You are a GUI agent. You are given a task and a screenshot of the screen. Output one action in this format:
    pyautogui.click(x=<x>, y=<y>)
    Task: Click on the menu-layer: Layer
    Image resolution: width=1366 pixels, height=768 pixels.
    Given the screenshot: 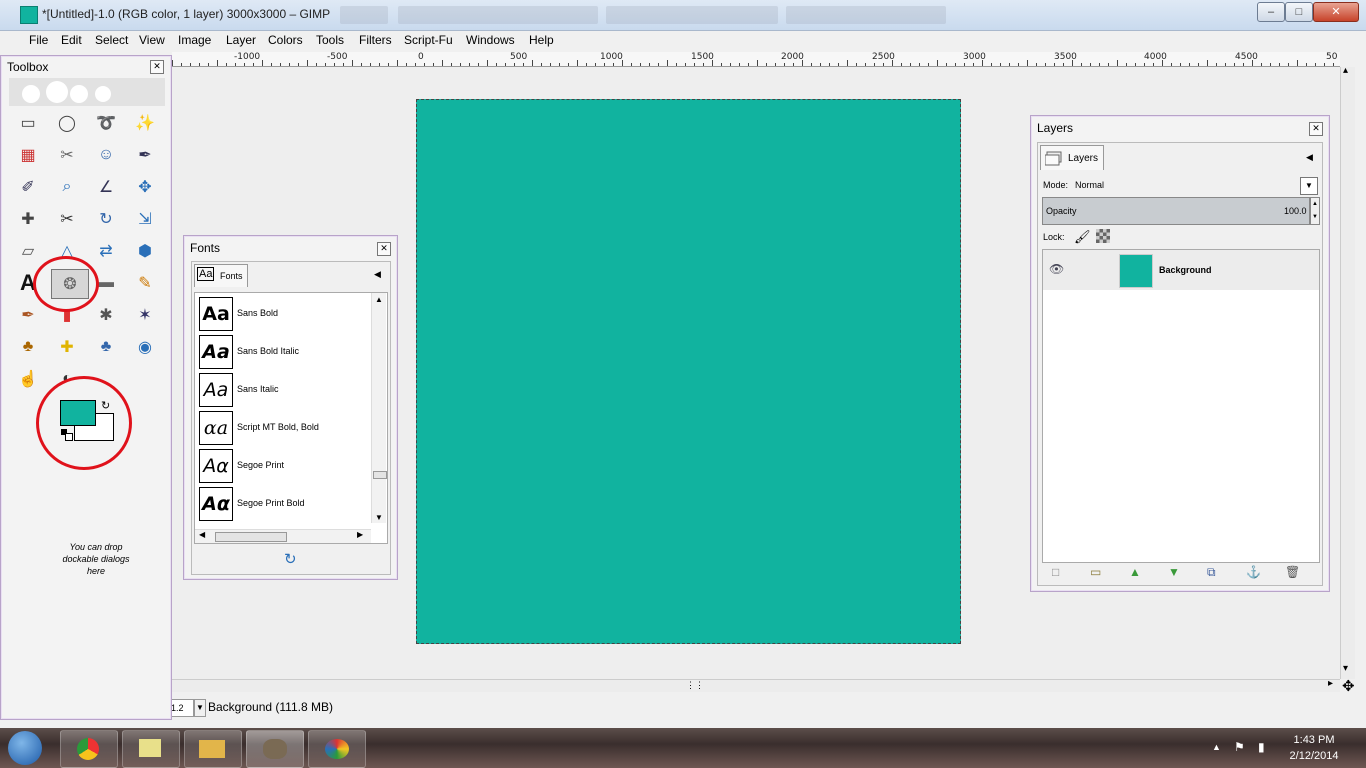 What is the action you would take?
    pyautogui.click(x=241, y=40)
    